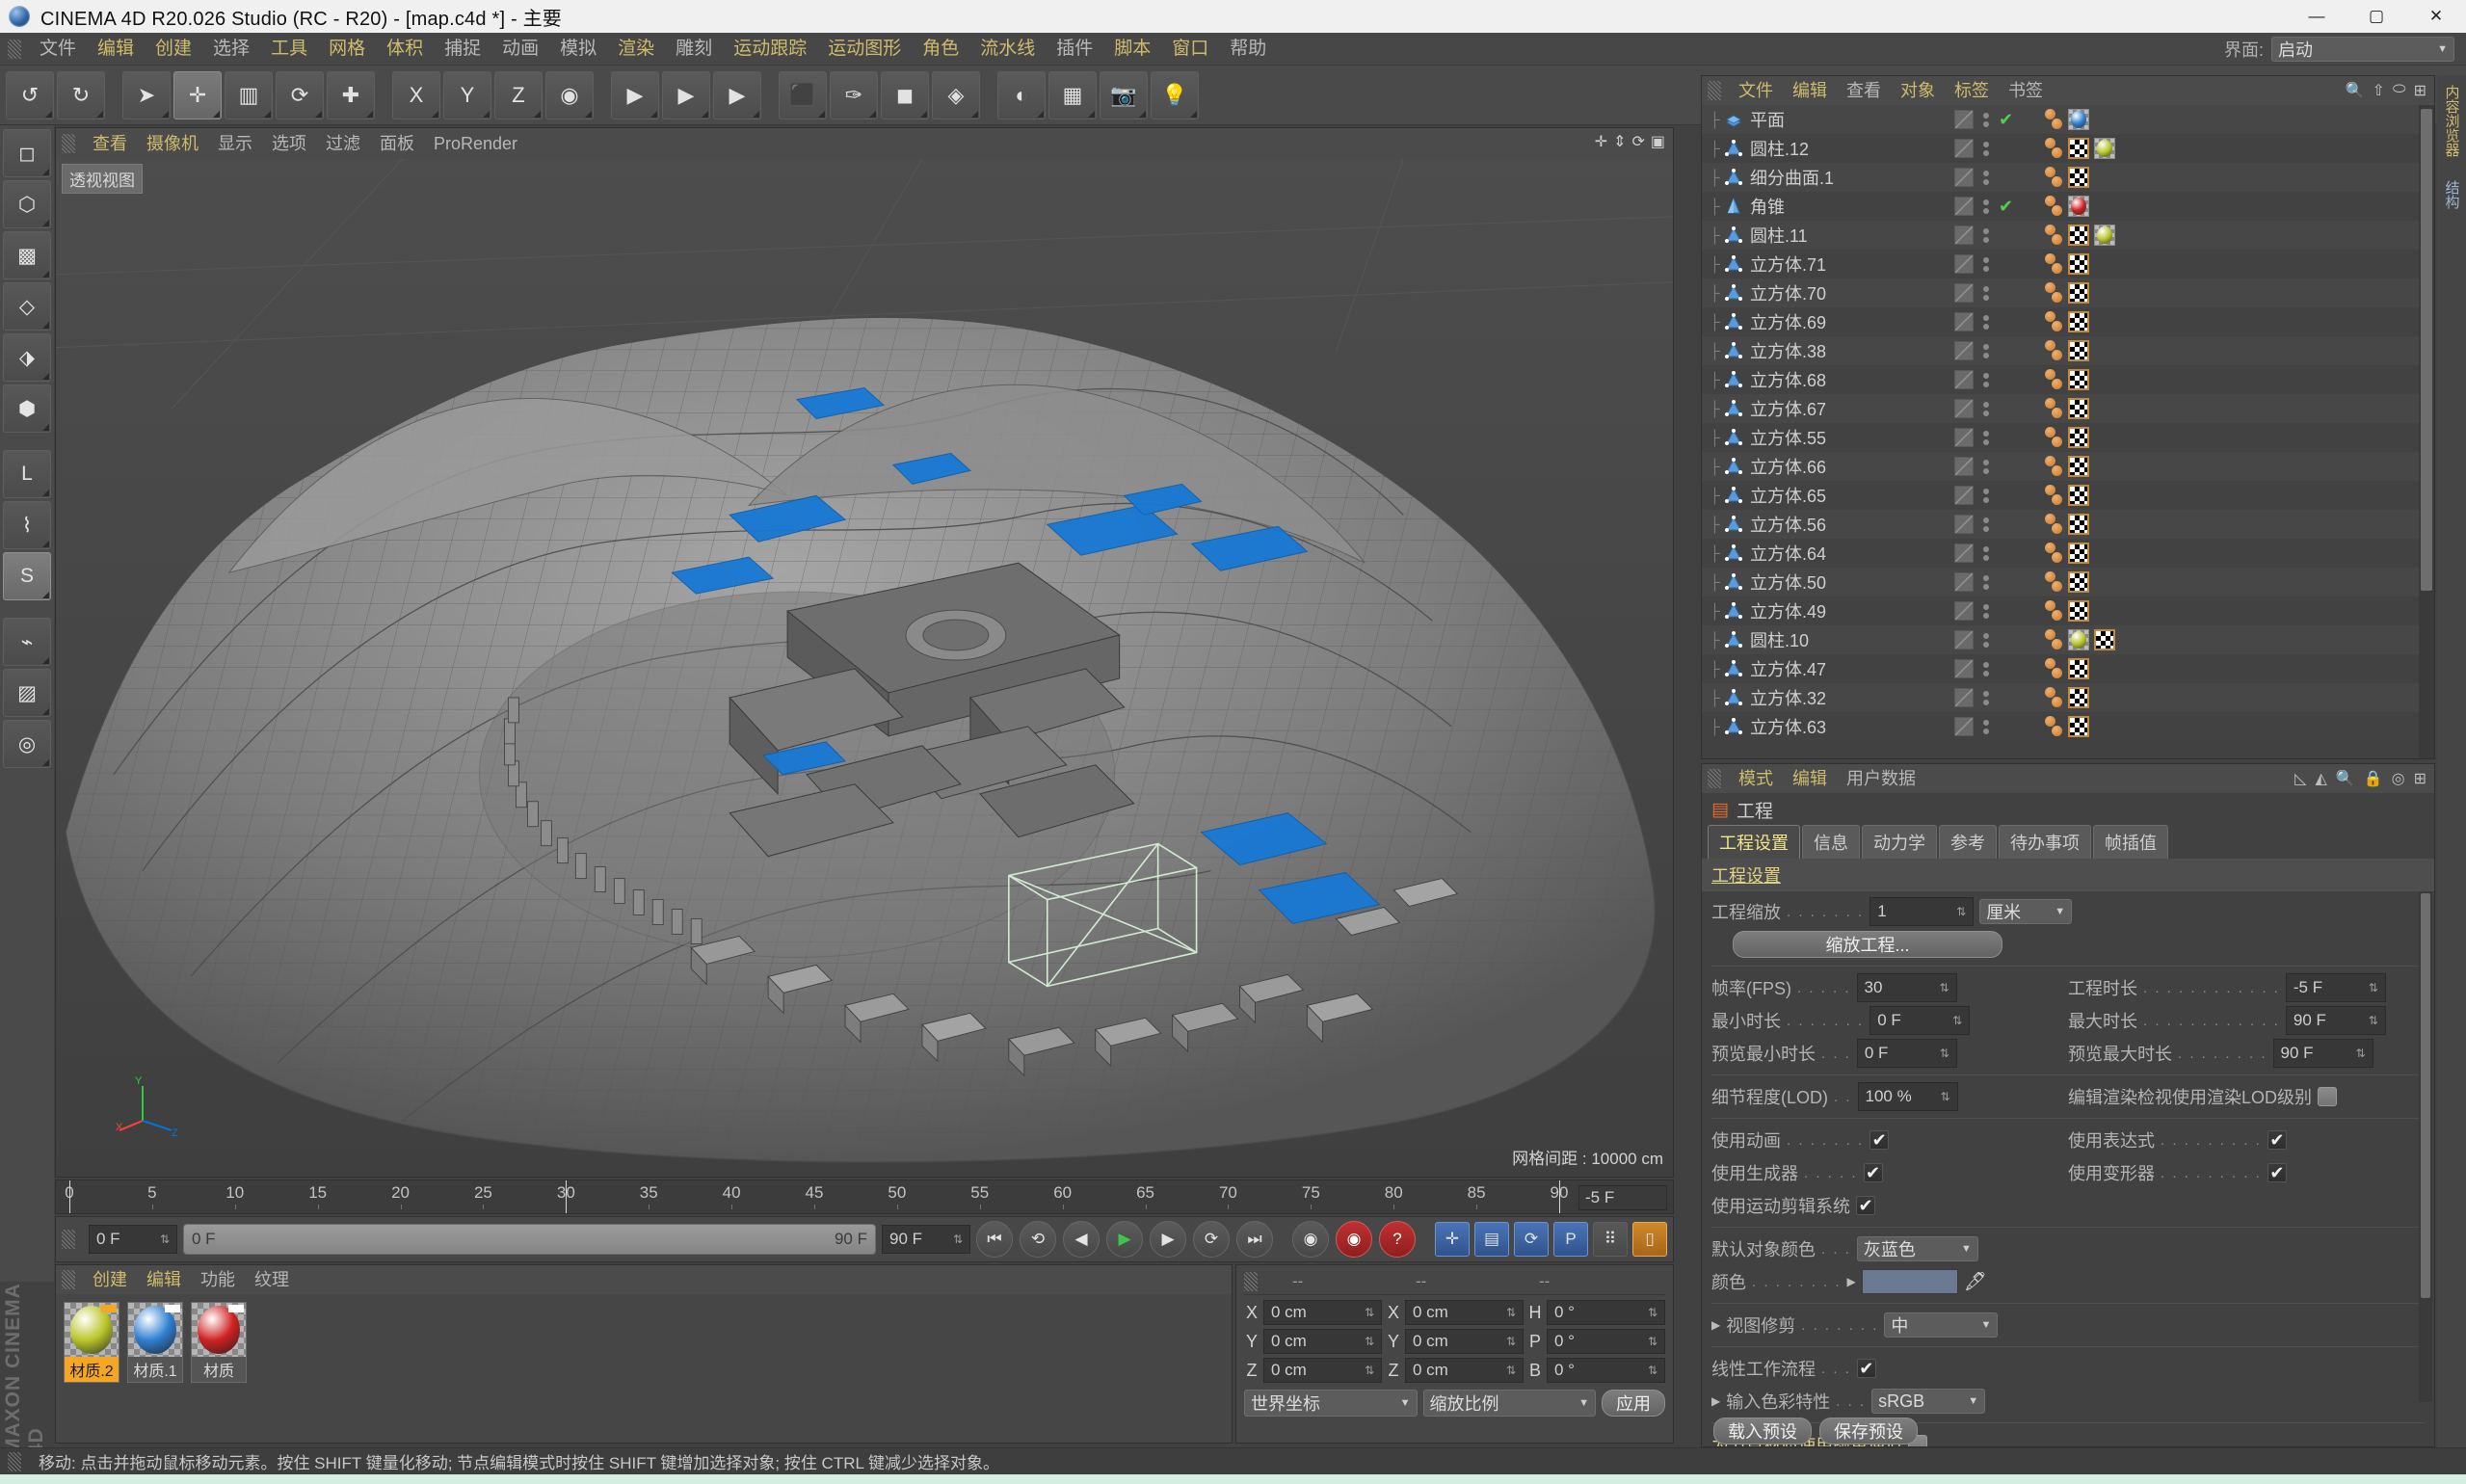  Describe the element at coordinates (2426, 350) in the screenshot. I see `scrollbar-thumb` at that location.